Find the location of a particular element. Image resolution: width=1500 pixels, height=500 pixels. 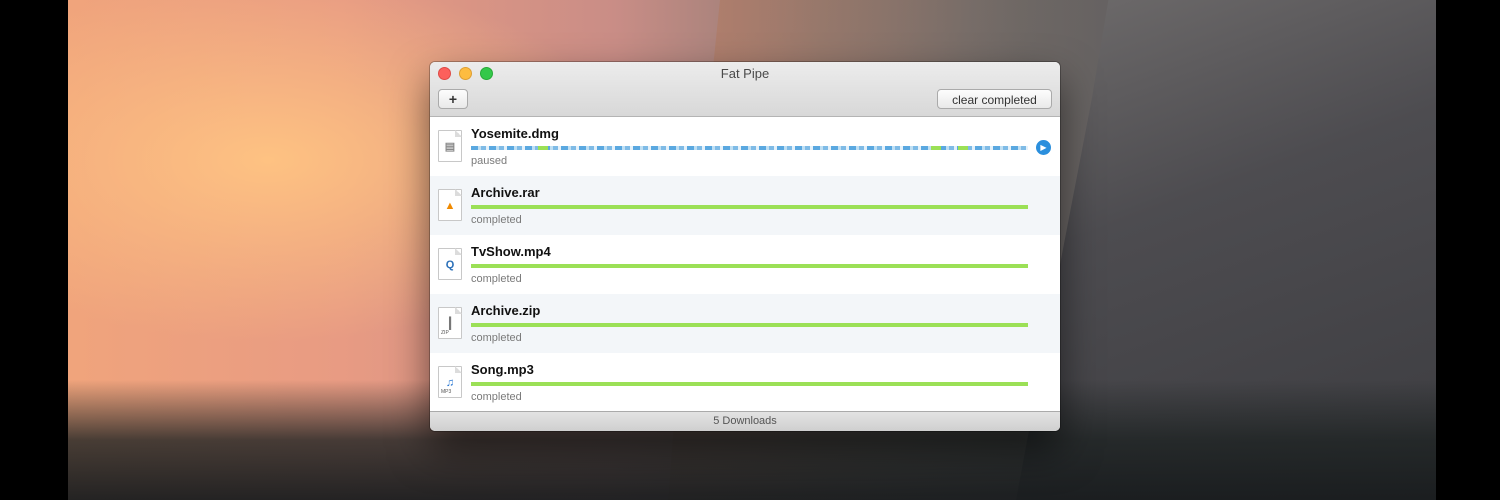

window-title: Fat Pipe is located at coordinates (745, 73).